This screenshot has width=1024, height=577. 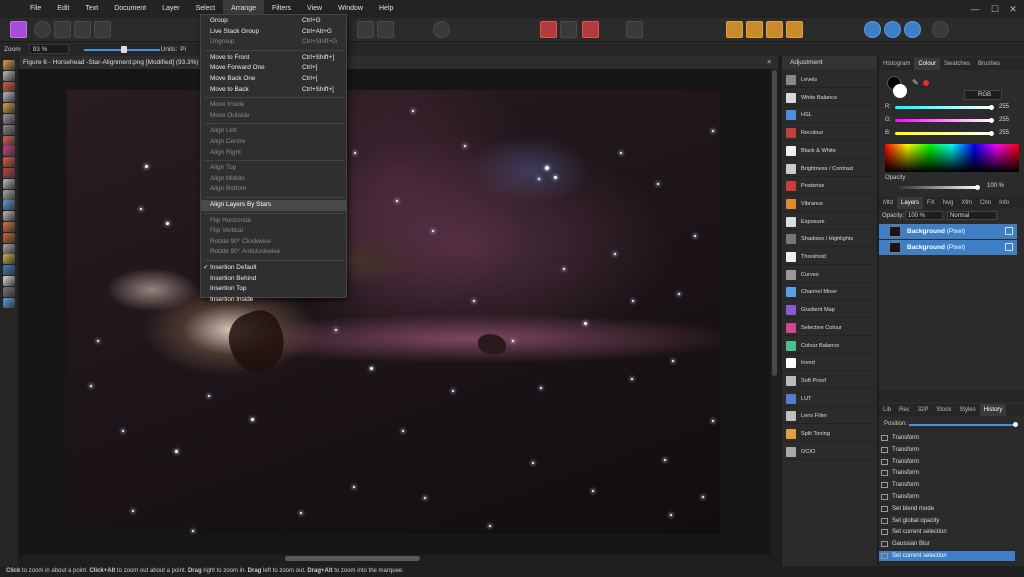 I want to click on colour-opacity-slider, so click(x=939, y=187).